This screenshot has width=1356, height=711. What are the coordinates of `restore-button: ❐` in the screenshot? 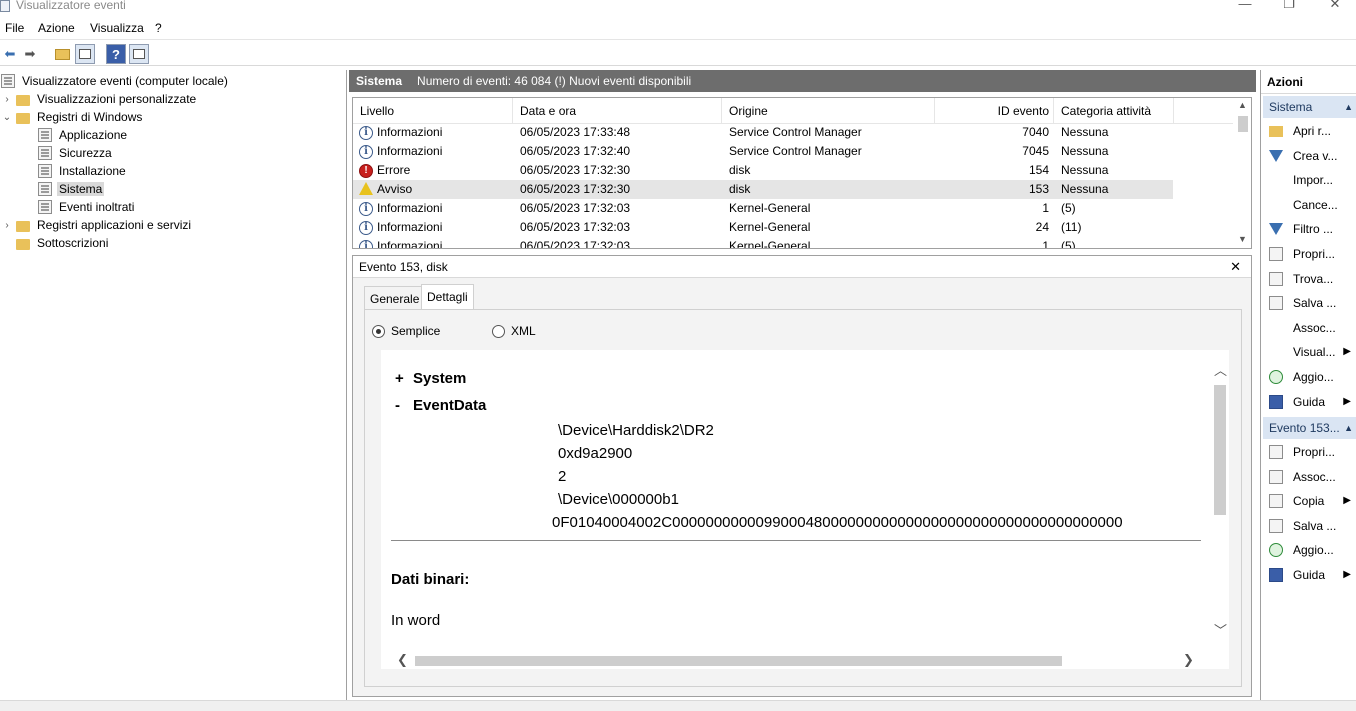 It's located at (1289, 6).